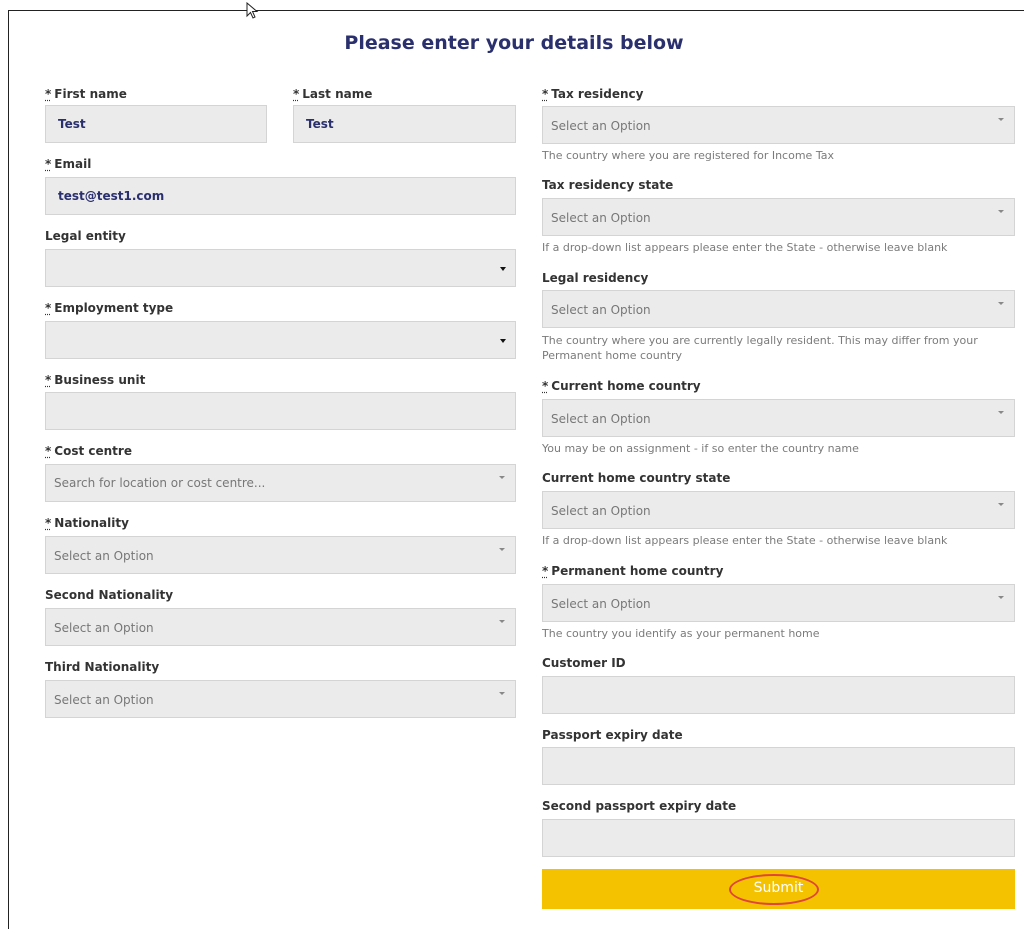  I want to click on permanent-home-country-select: Select an Option, so click(778, 603).